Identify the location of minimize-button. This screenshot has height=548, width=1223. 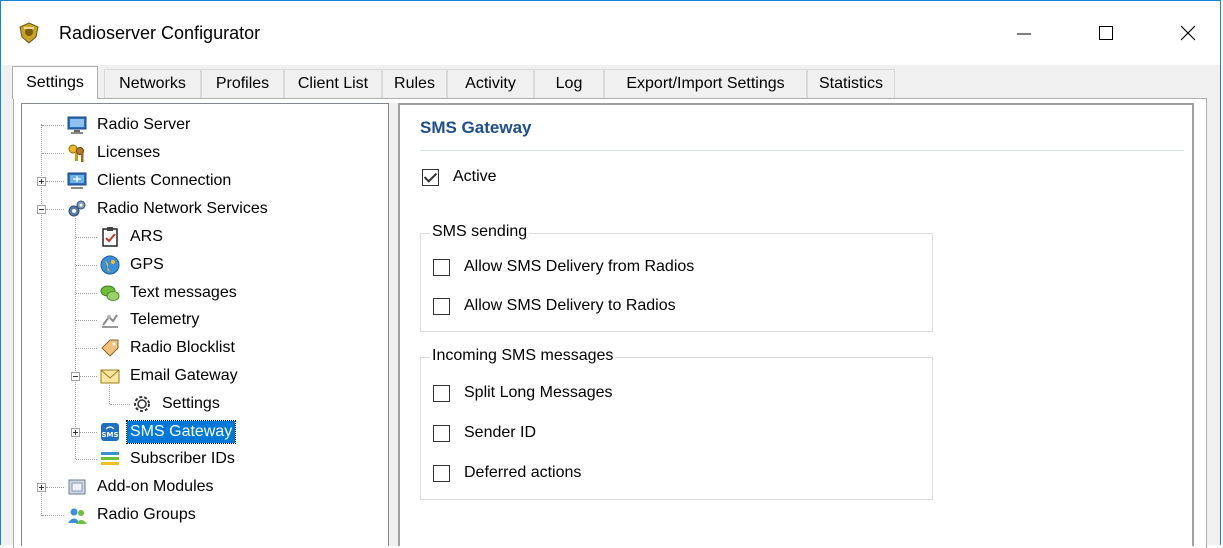
(1024, 33).